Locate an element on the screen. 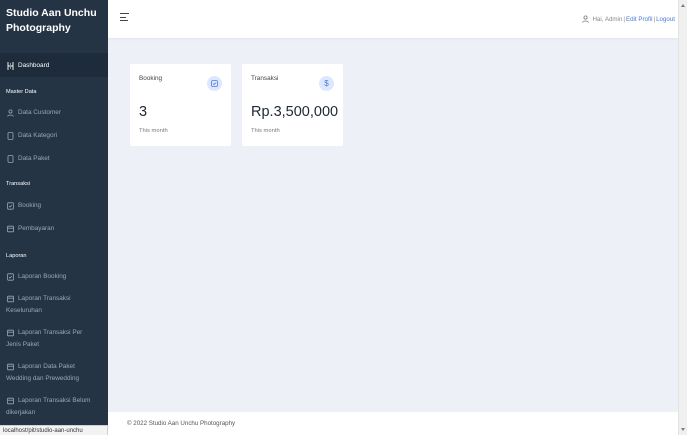 The width and height of the screenshot is (687, 435). greeting-text: Hai, Admin is located at coordinates (607, 19).